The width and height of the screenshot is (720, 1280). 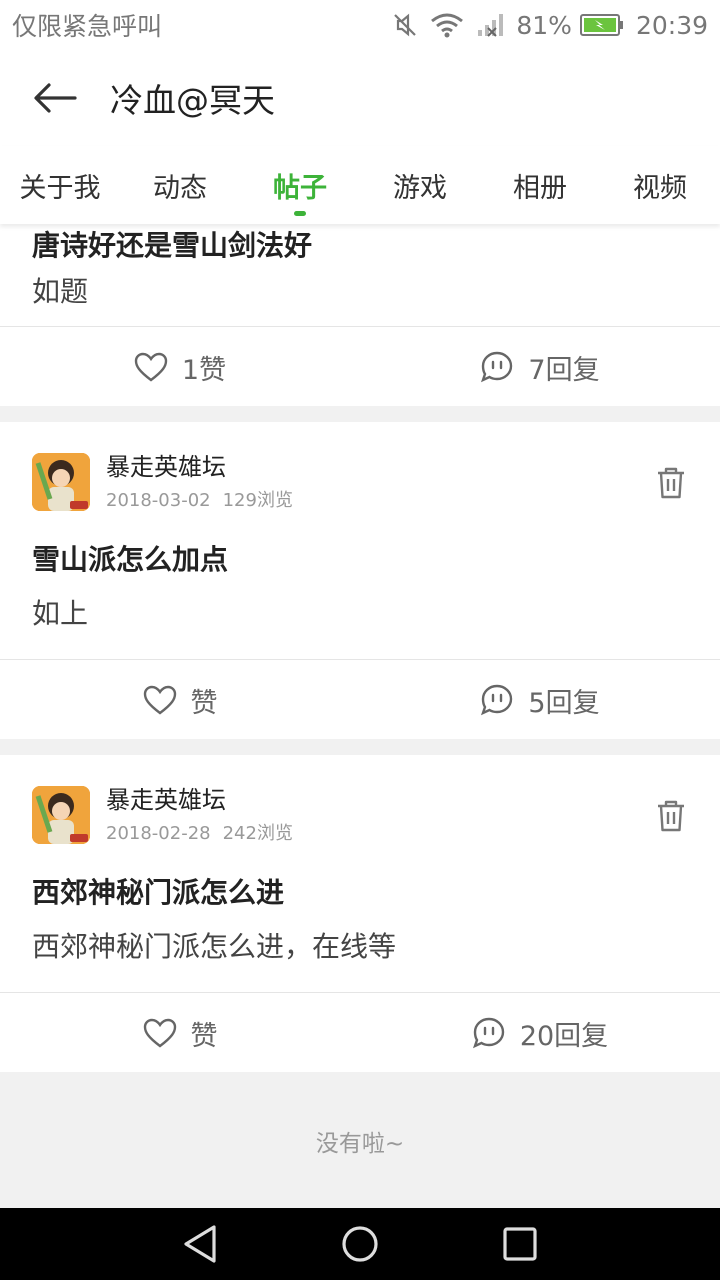 I want to click on signal-icon, so click(x=490, y=25).